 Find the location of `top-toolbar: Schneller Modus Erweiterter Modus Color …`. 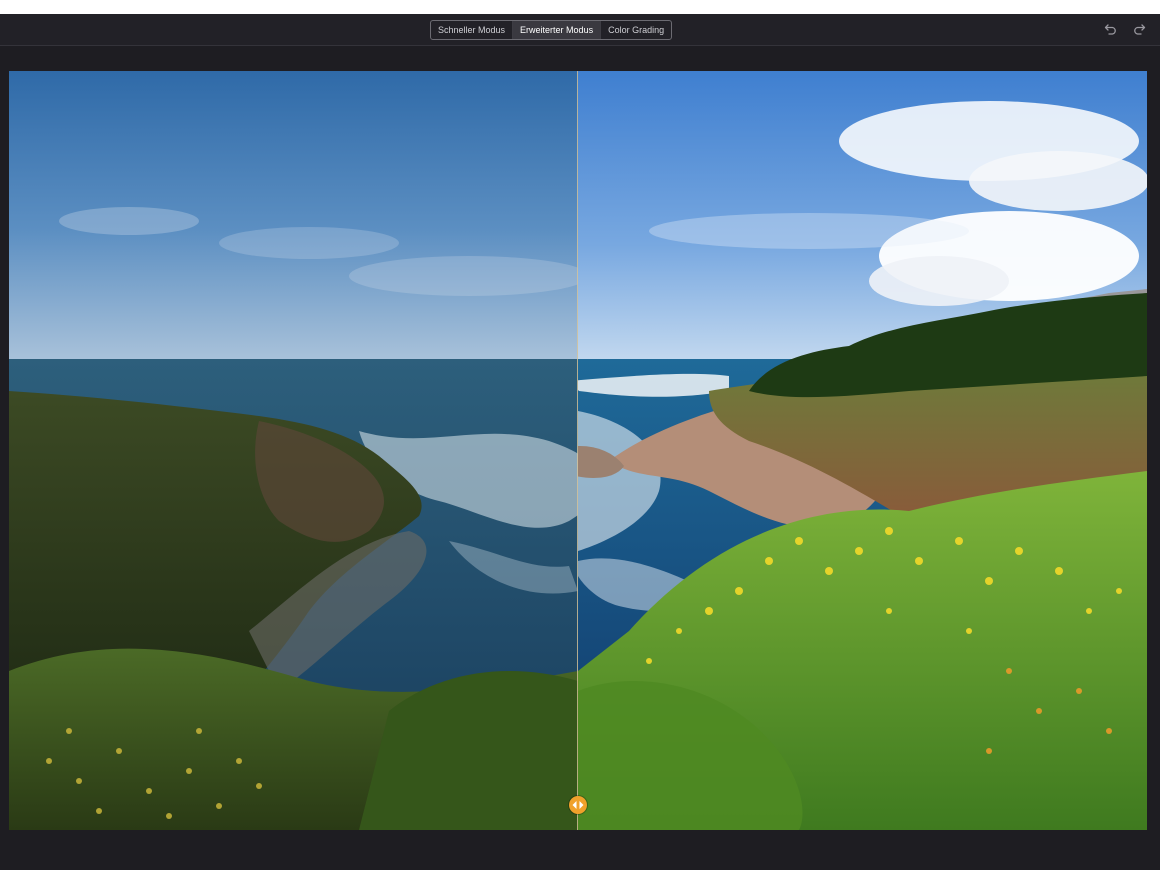

top-toolbar: Schneller Modus Erweiterter Modus Color … is located at coordinates (580, 30).